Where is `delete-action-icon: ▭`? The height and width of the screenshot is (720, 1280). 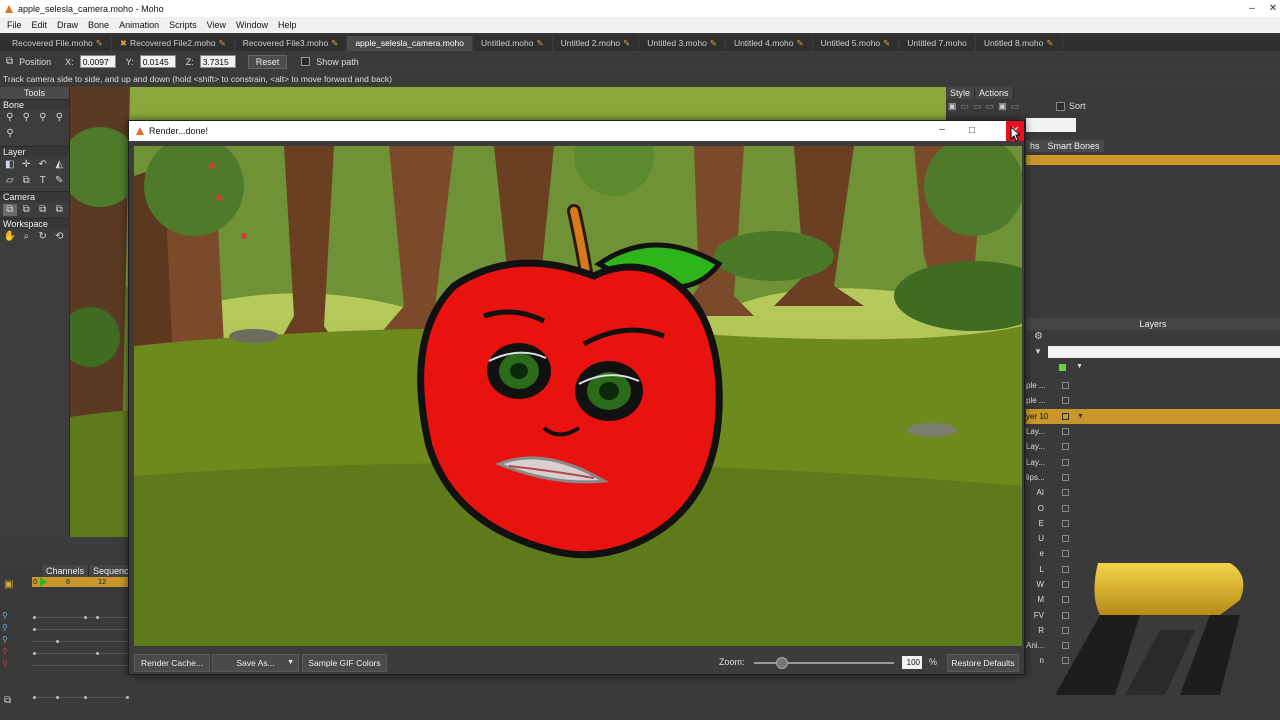 delete-action-icon: ▭ is located at coordinates (1015, 106).